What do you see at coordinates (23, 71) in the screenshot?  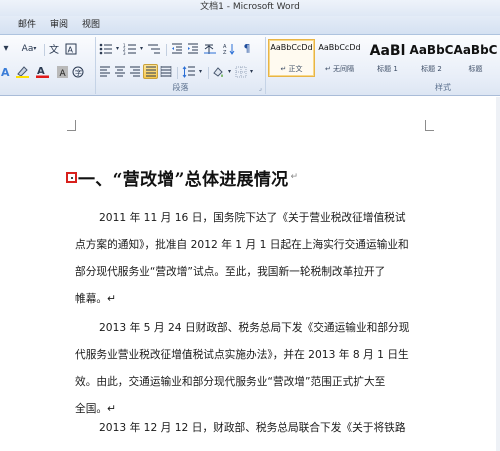 I see `highlight-icon` at bounding box center [23, 71].